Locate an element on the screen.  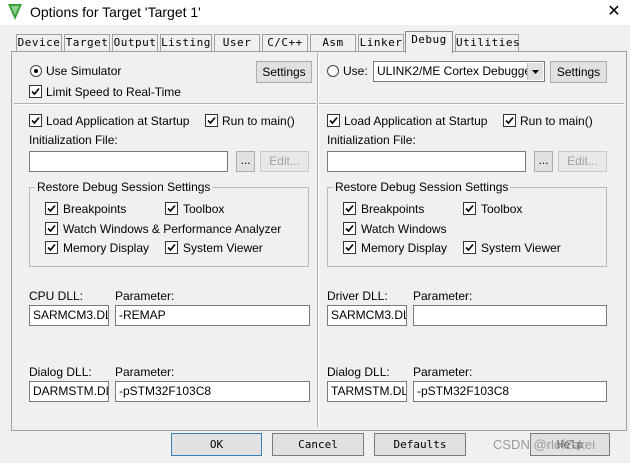
driver-param-label: Parameter: is located at coordinates (443, 296).